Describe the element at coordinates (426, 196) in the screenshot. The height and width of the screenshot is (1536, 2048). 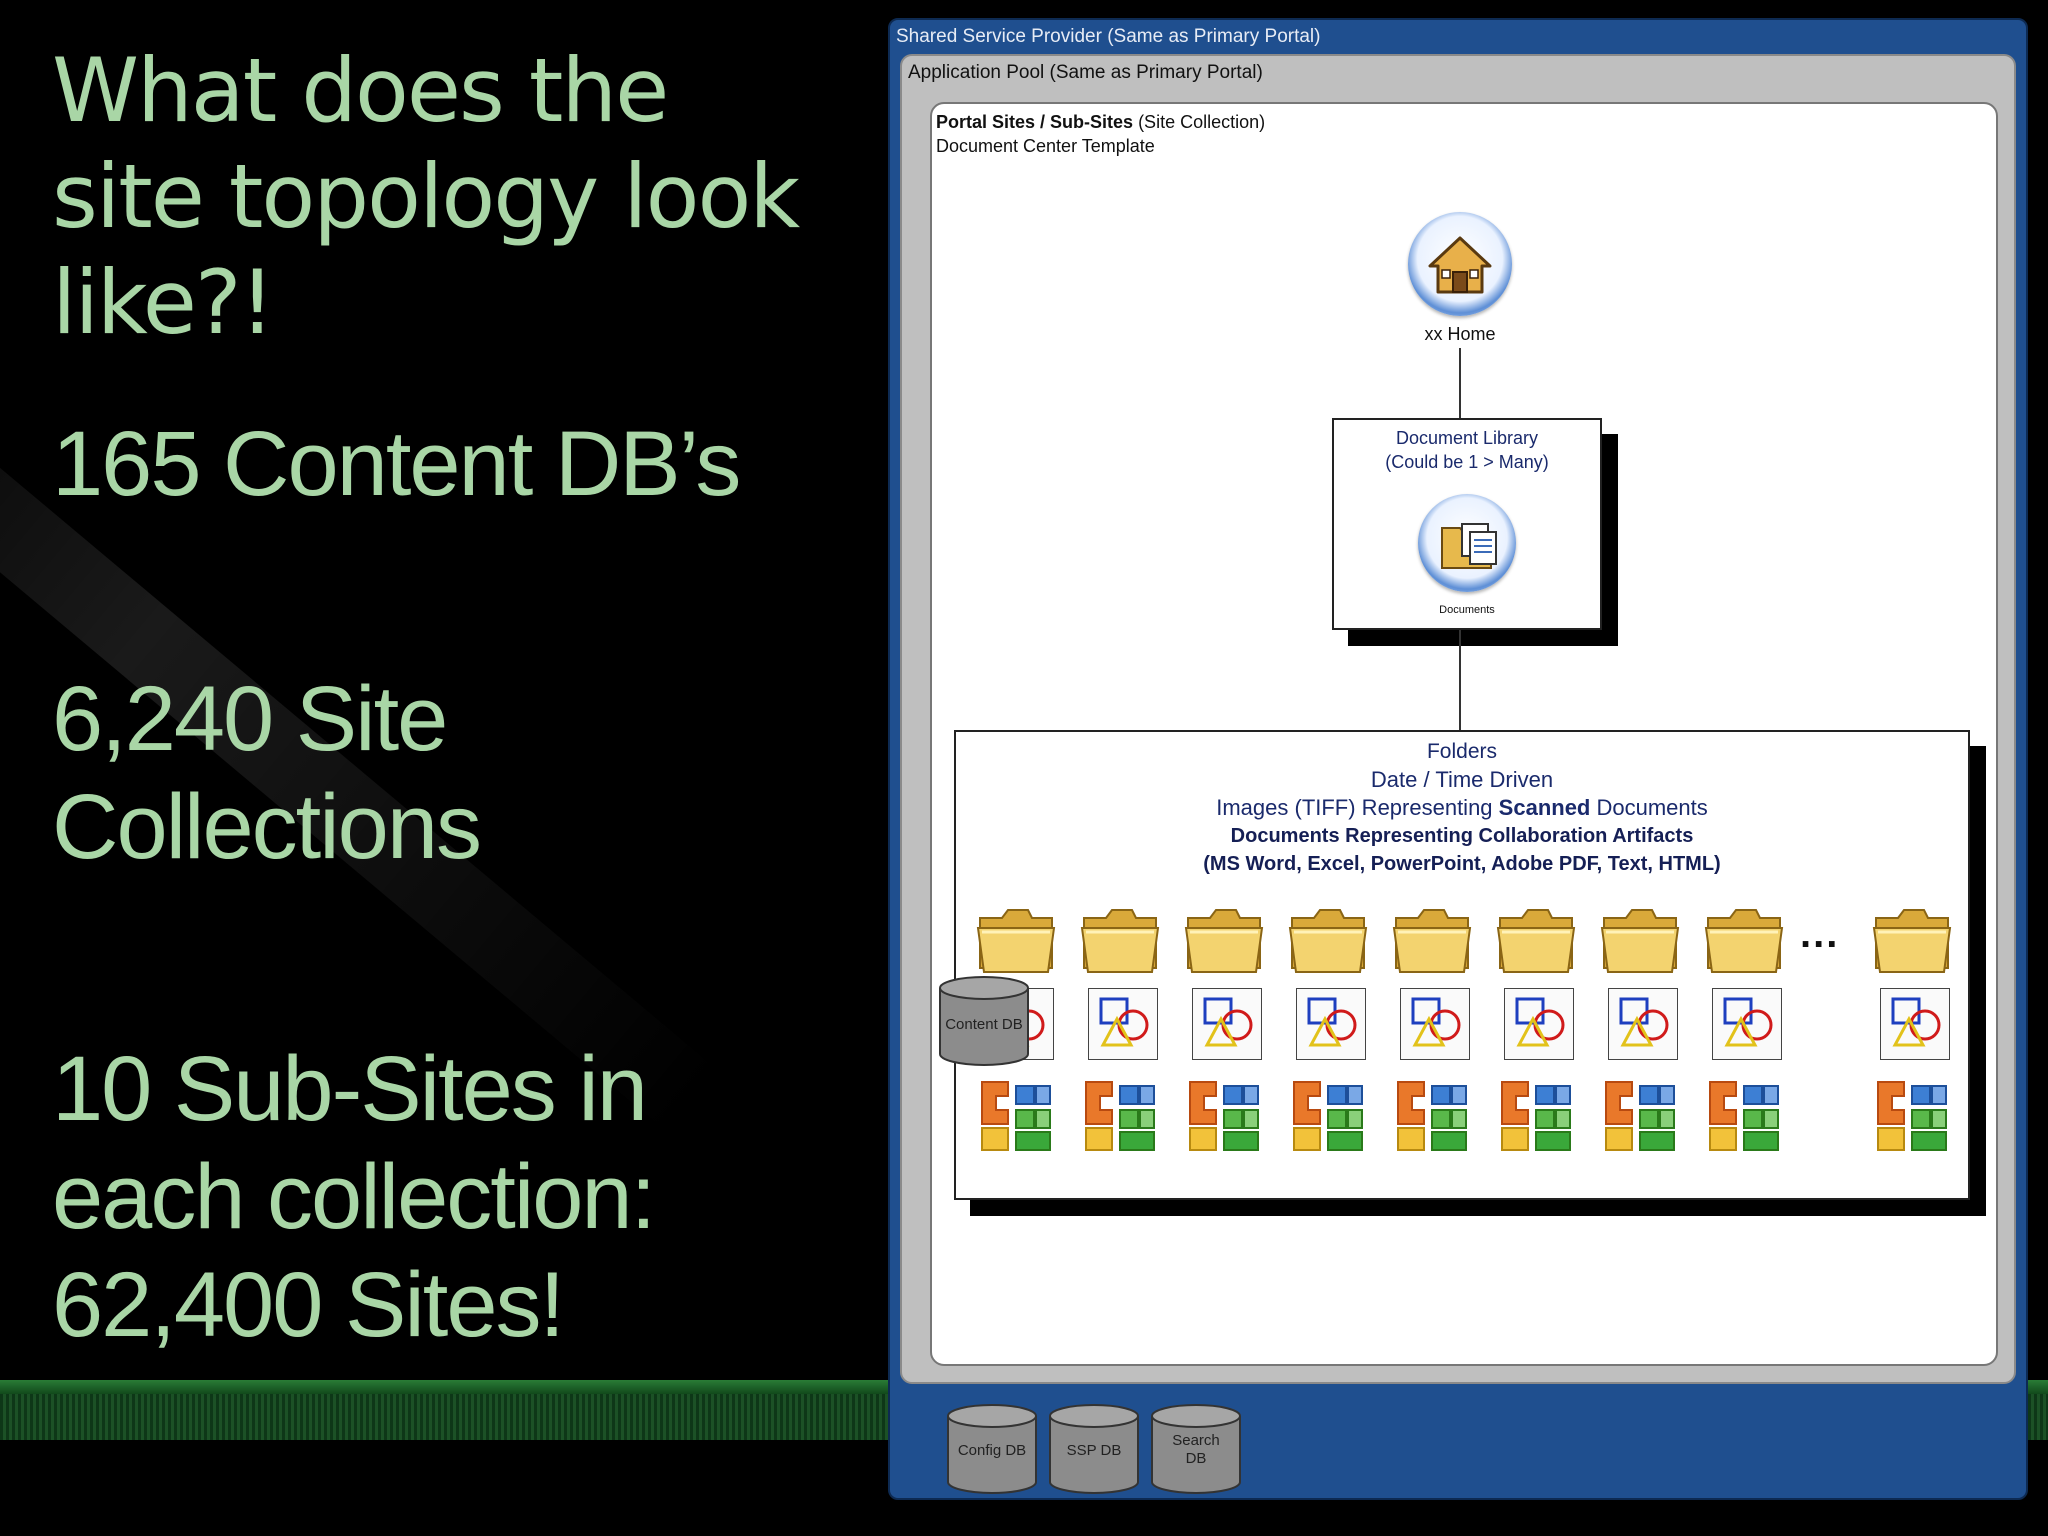
I see `slide-title: What does the site topology look like?!` at that location.